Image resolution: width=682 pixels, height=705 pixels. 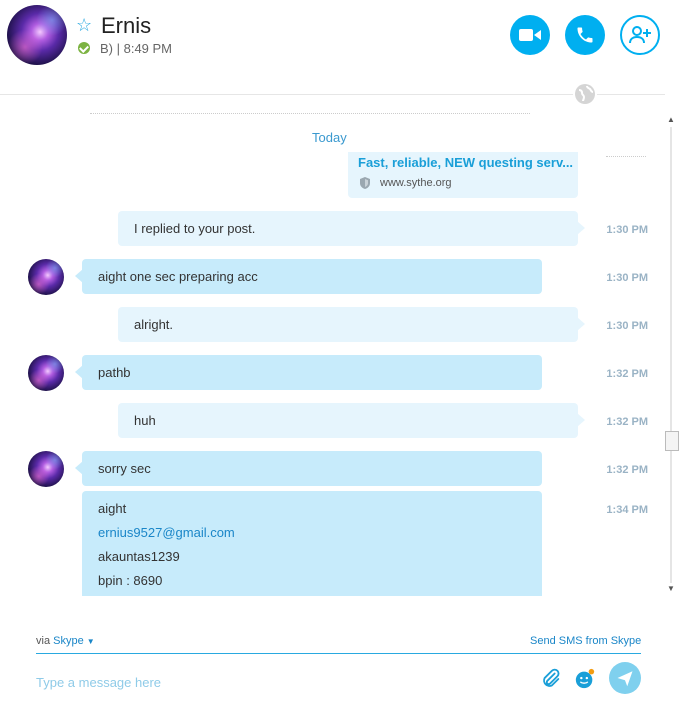 I want to click on via-service: Skype, so click(x=68, y=641).